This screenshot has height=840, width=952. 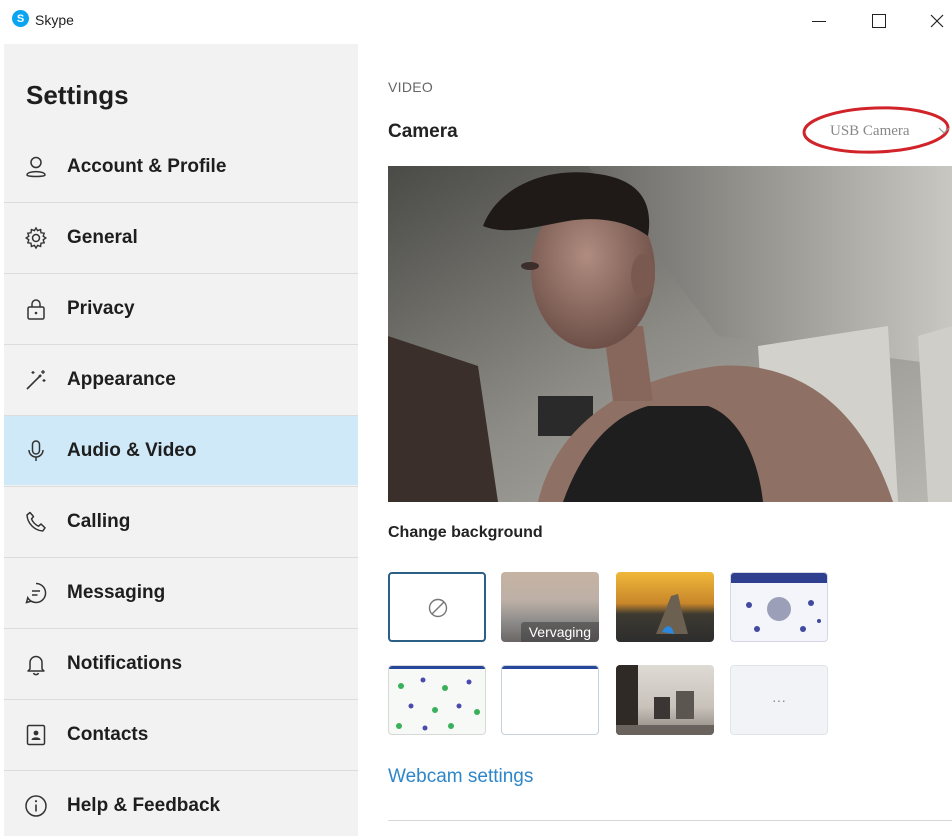 What do you see at coordinates (54, 20) in the screenshot?
I see `window-title: Skype` at bounding box center [54, 20].